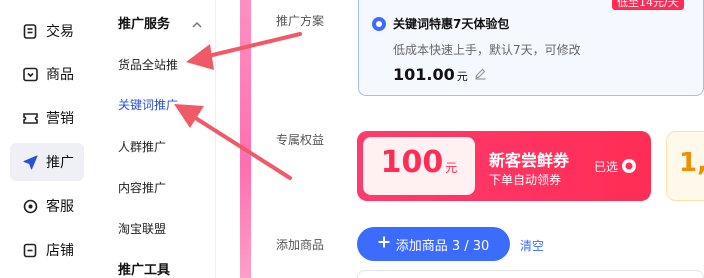 The width and height of the screenshot is (704, 278). I want to click on arrow-to-keyword-icon, so click(233, 142).